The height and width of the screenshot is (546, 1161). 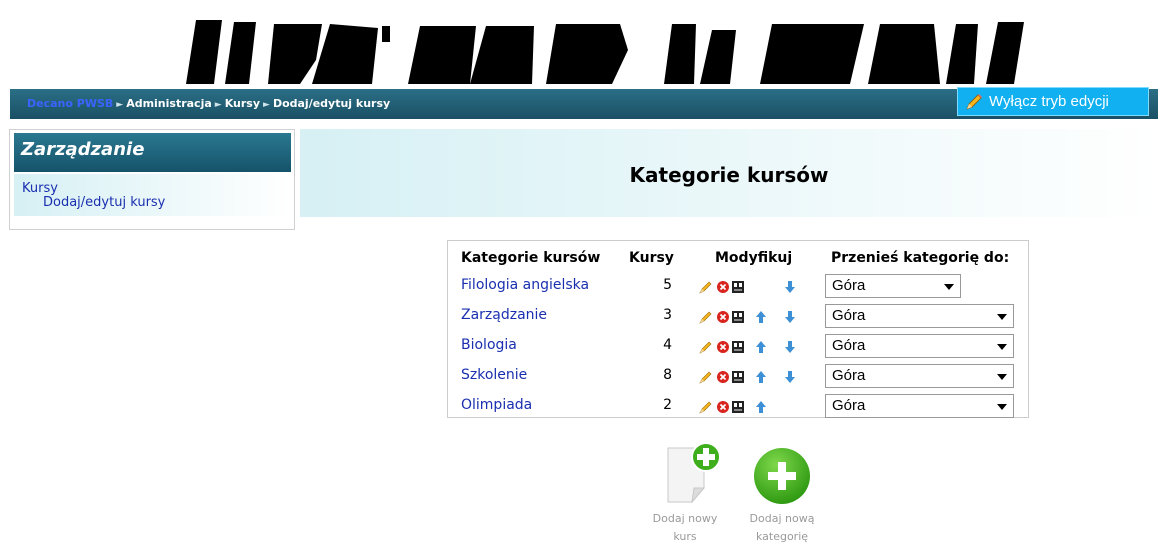 I want to click on course-count: 8, so click(x=667, y=375).